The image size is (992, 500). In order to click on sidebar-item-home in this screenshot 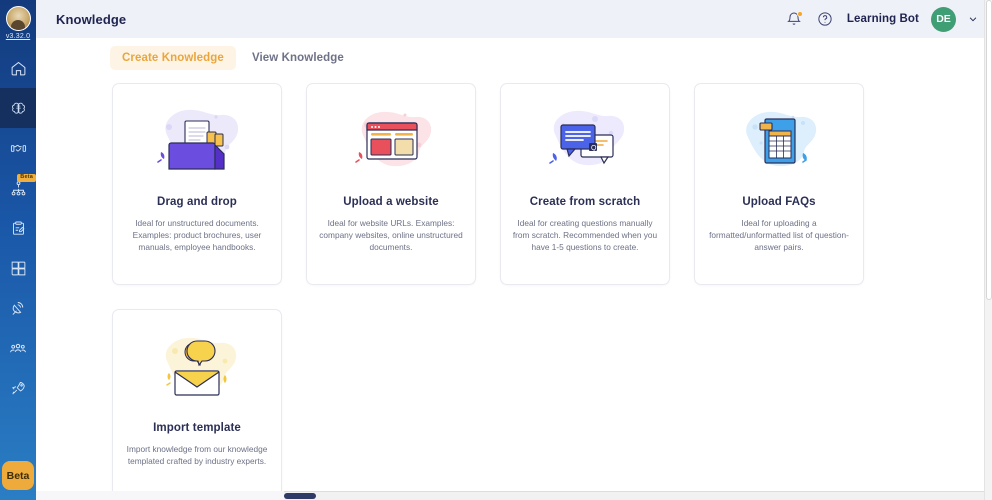, I will do `click(18, 68)`.